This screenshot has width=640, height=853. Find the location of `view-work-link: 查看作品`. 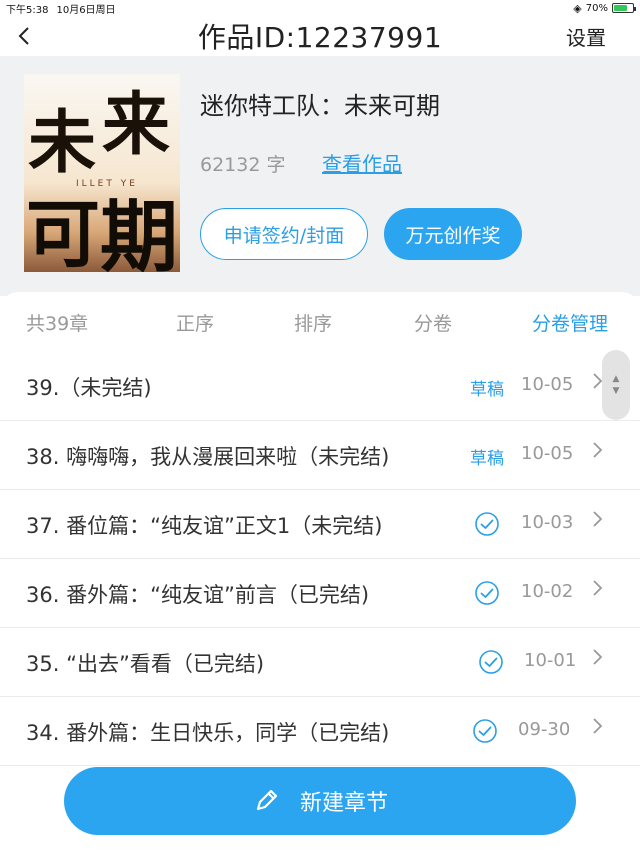

view-work-link: 查看作品 is located at coordinates (362, 162).